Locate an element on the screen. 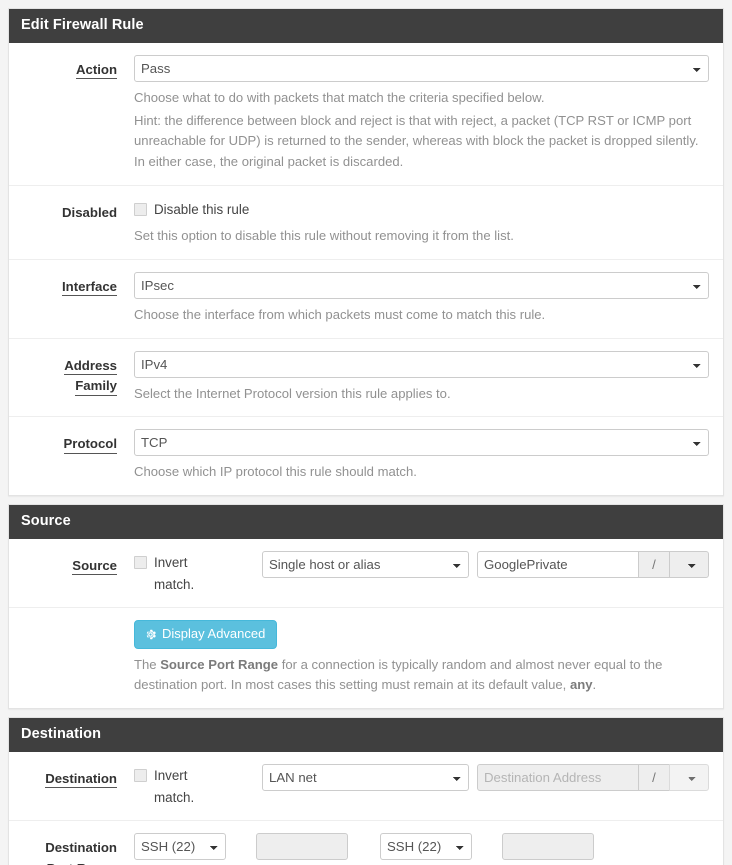 The image size is (732, 865). destination-mask-select is located at coordinates (689, 777).